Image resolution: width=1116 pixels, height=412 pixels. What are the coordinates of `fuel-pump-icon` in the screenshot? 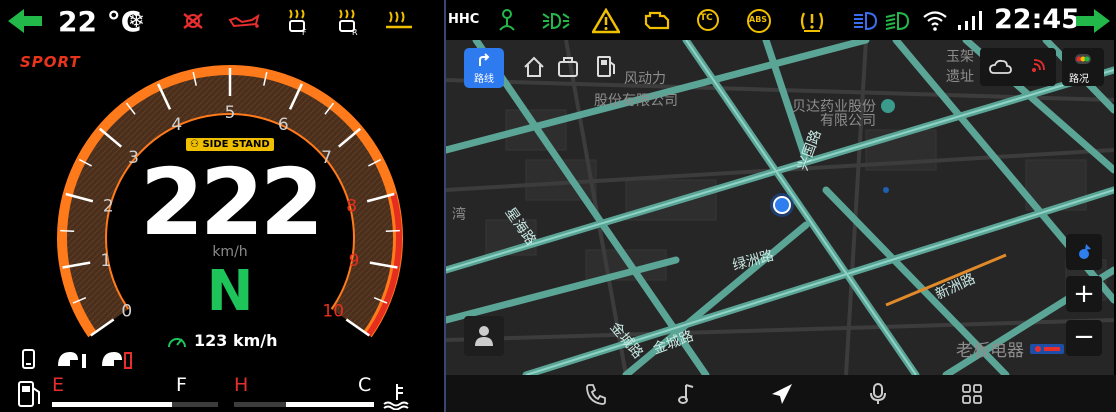 It's located at (29, 394).